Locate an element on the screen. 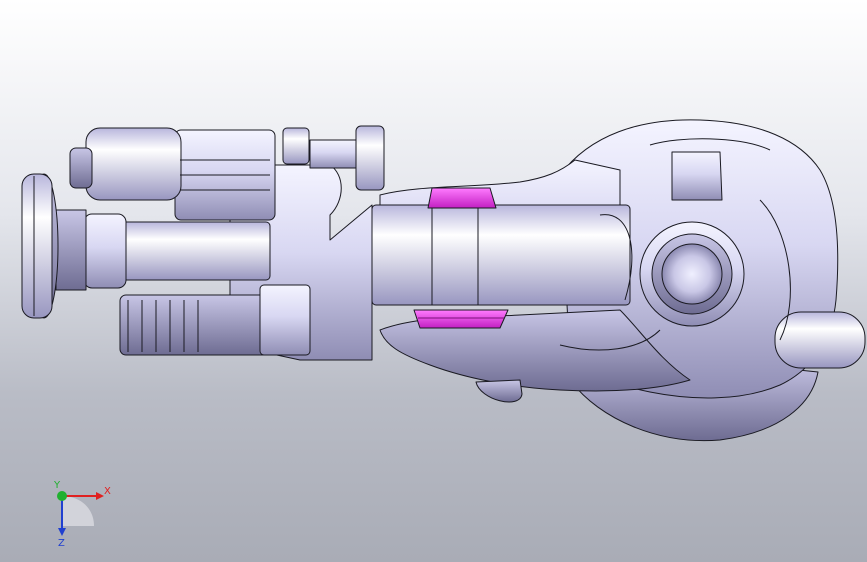 The width and height of the screenshot is (867, 562). shaft-adapter is located at coordinates (71, 250).